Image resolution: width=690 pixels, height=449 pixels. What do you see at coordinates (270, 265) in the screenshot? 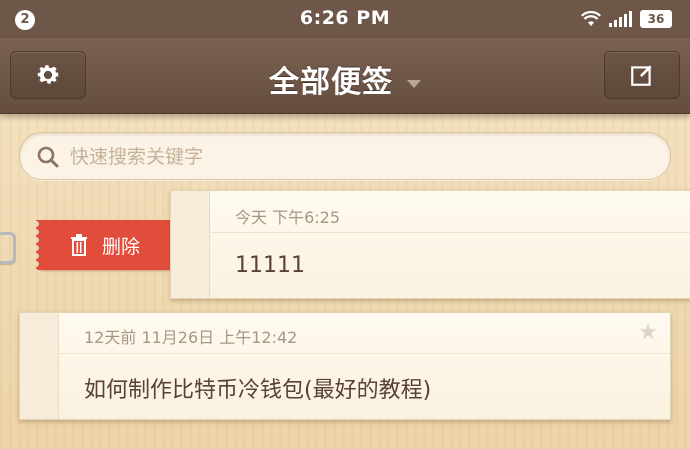
I see `note-text: 11111` at bounding box center [270, 265].